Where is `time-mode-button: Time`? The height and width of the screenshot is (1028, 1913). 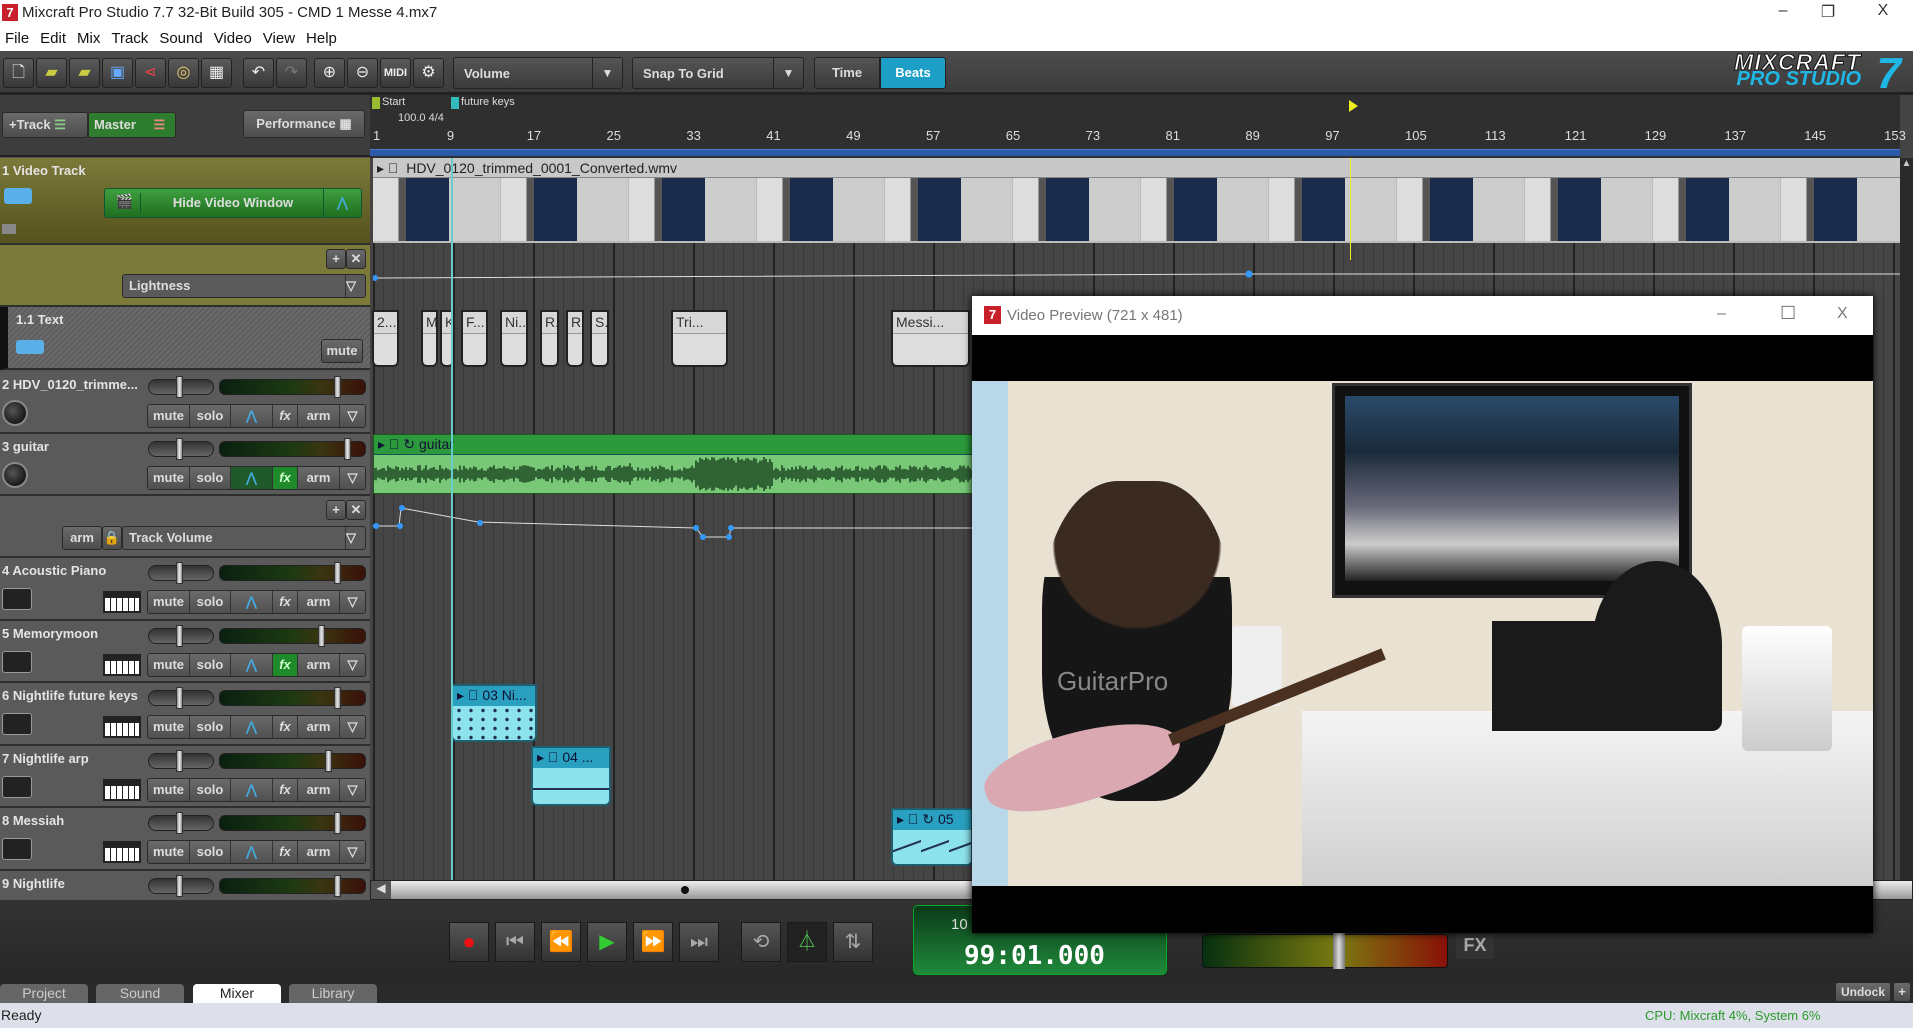 time-mode-button: Time is located at coordinates (847, 73).